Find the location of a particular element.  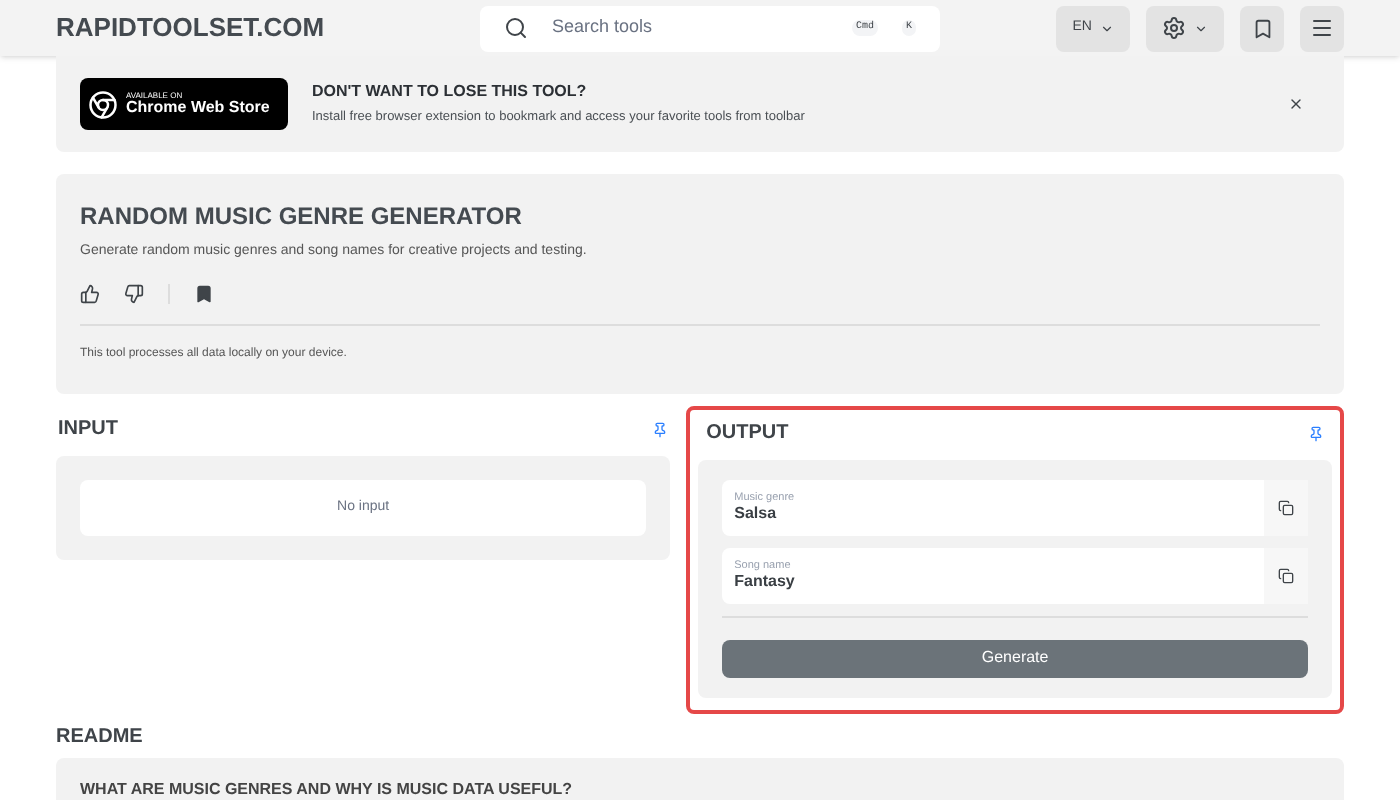

settings-icon is located at coordinates (1174, 28).